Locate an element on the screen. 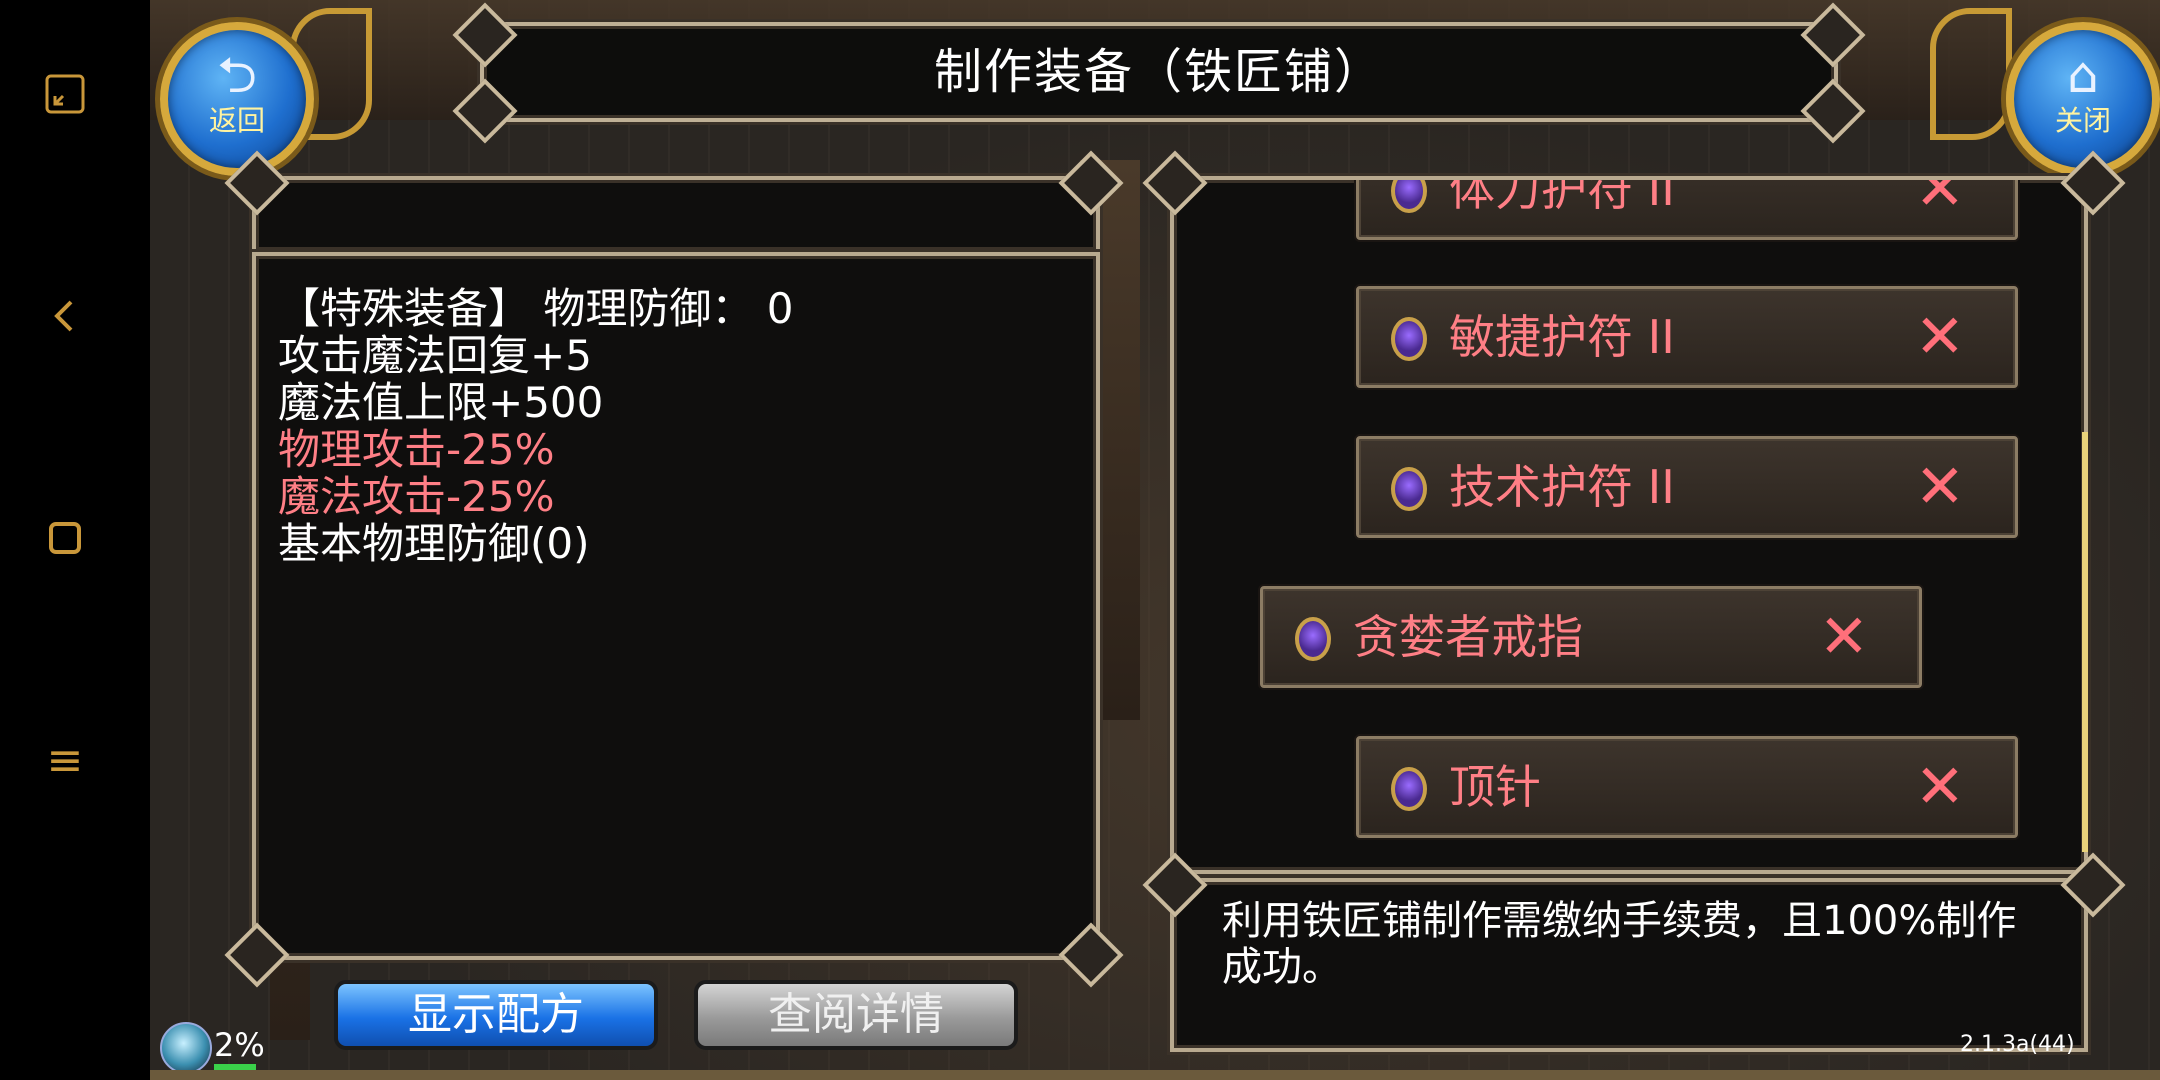 Image resolution: width=2160 pixels, height=1080 pixels. stat-line: 基本物理防御(0) is located at coordinates (434, 543).